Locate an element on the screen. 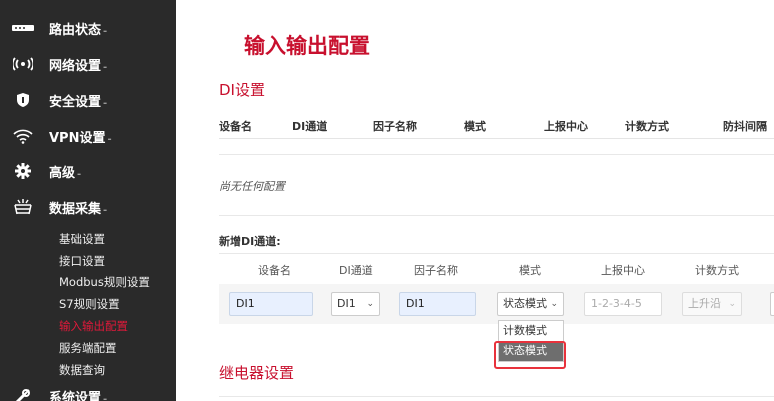  nav-network: 网络设置 - is located at coordinates (88, 64).